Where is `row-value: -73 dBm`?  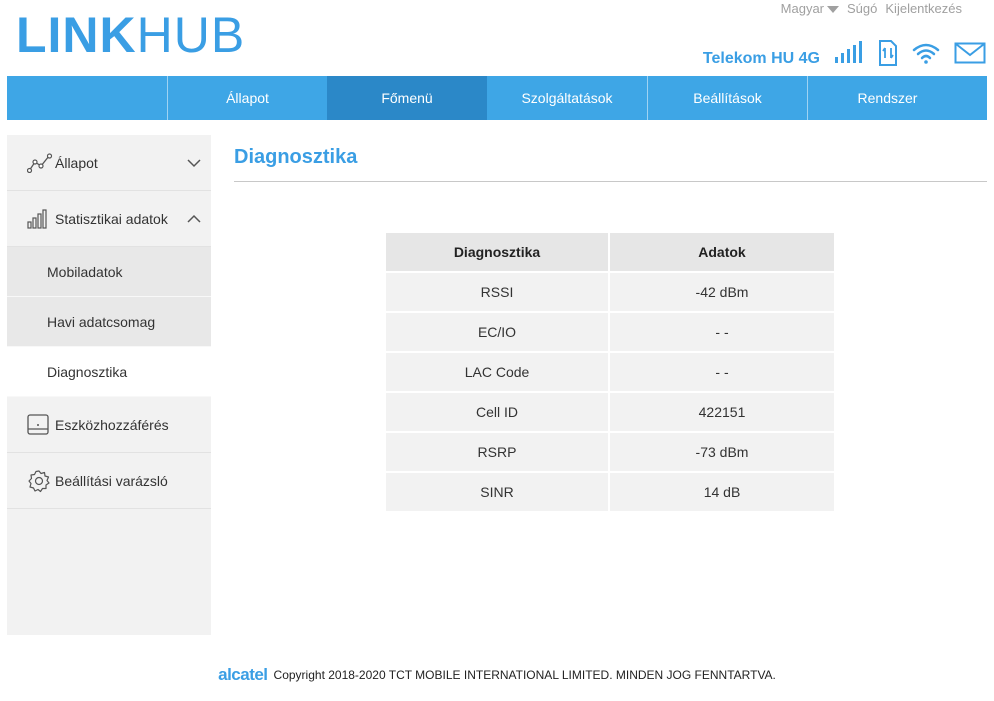 row-value: -73 dBm is located at coordinates (722, 453).